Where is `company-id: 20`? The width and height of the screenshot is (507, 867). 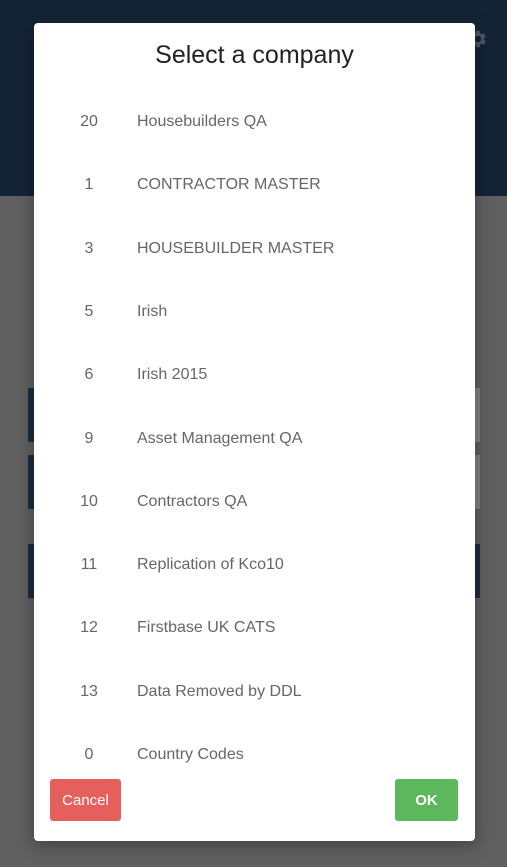 company-id: 20 is located at coordinates (89, 121).